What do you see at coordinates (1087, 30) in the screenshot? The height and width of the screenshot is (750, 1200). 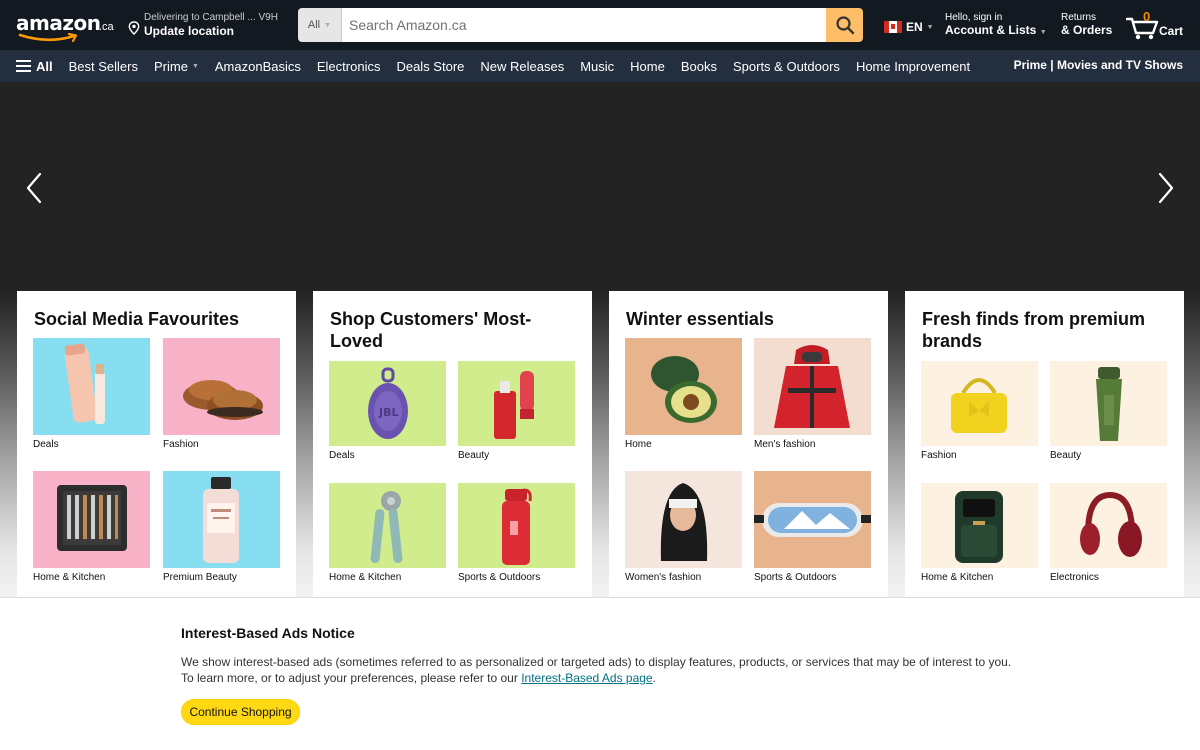 I see `orders-label: & Orders` at bounding box center [1087, 30].